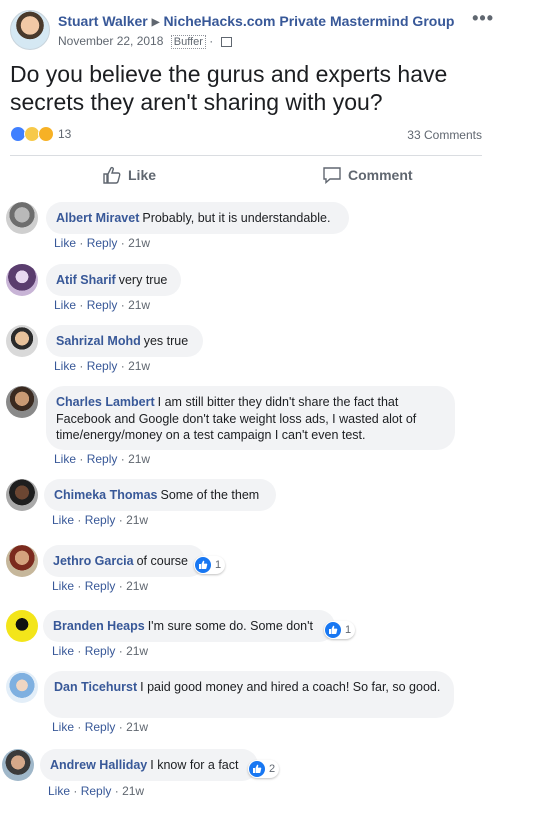 The width and height of the screenshot is (534, 823). Describe the element at coordinates (332, 175) in the screenshot. I see `comment-bubble-icon` at that location.